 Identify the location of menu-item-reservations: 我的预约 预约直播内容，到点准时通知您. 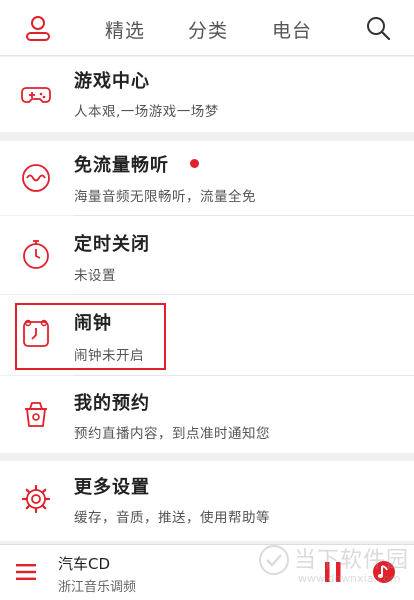
(207, 414).